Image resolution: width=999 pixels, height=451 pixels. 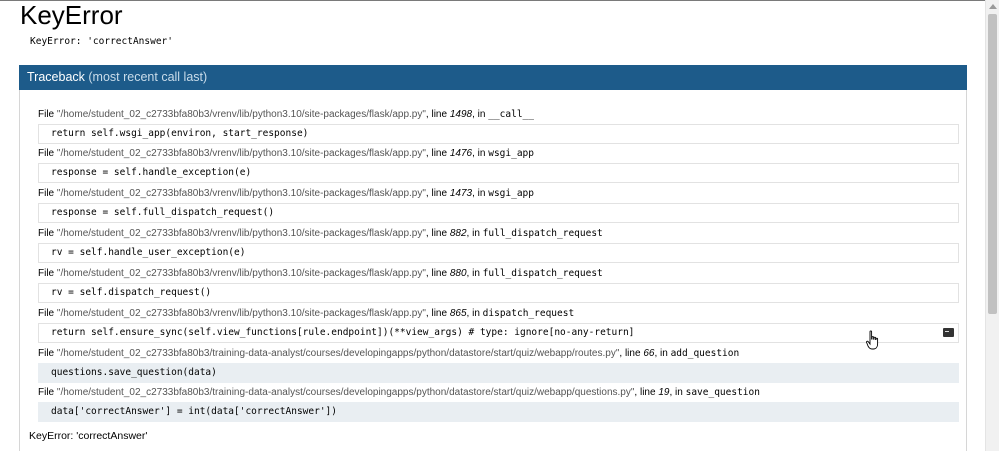 I want to click on frame-code-line: response = self.full_dispatch_request(), so click(x=498, y=213).